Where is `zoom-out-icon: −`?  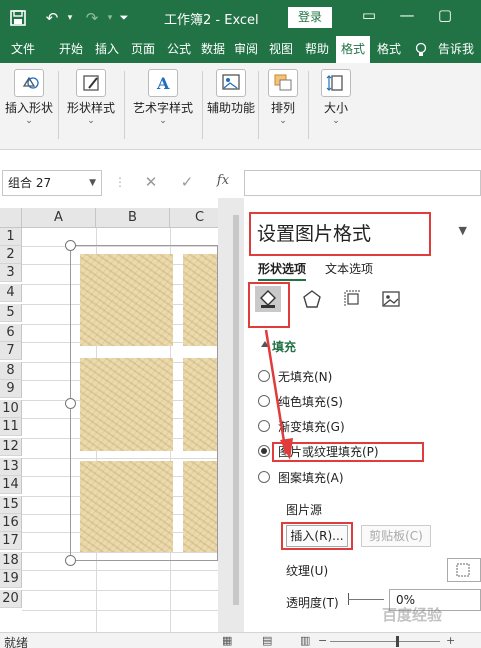 zoom-out-icon: − is located at coordinates (322, 640).